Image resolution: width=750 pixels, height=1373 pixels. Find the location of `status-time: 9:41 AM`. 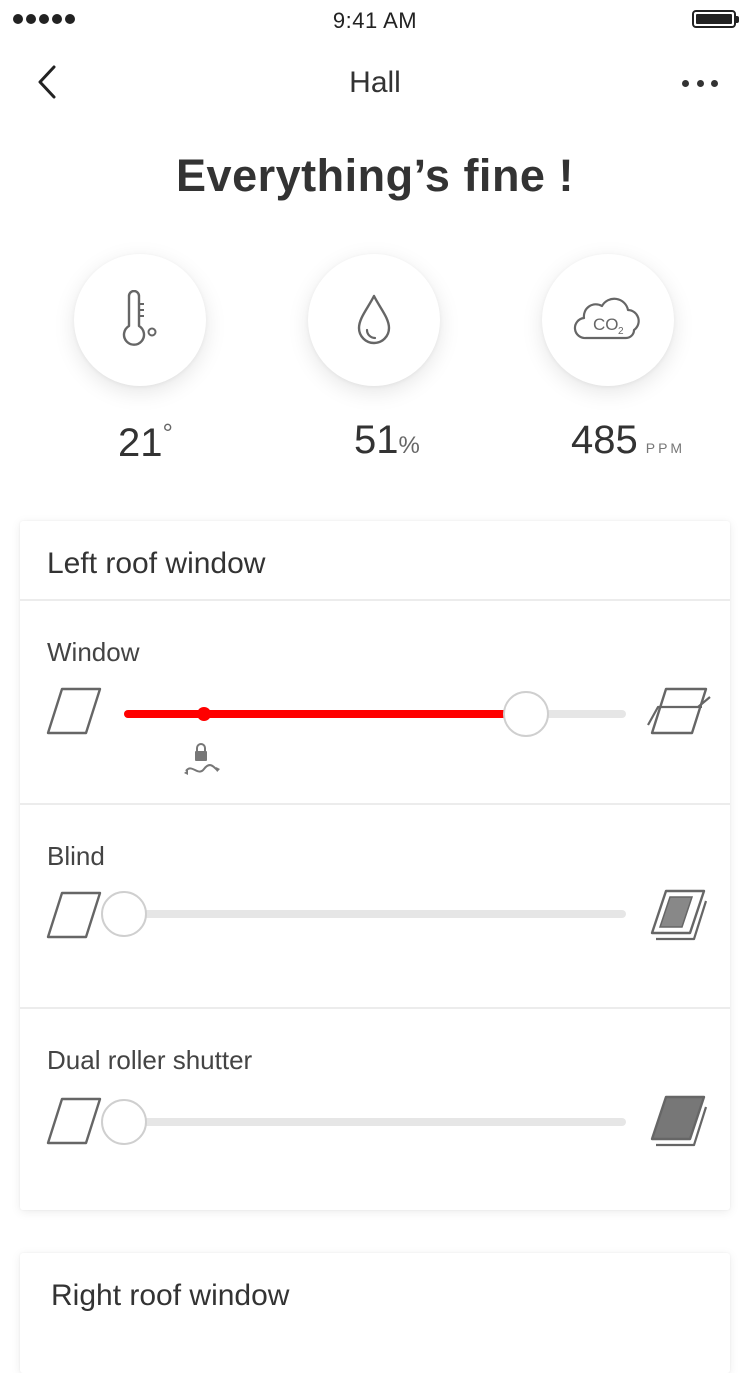

status-time: 9:41 AM is located at coordinates (375, 20).